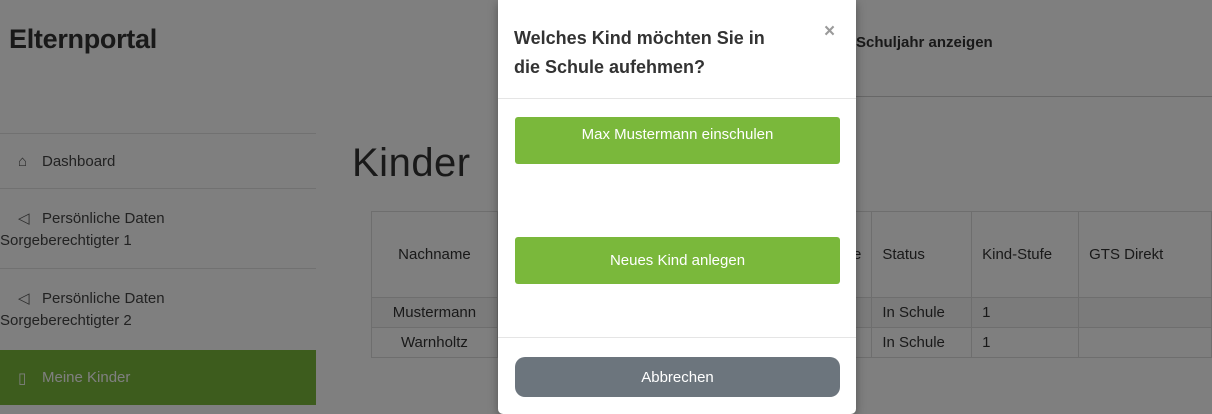 The width and height of the screenshot is (1212, 414). What do you see at coordinates (829, 31) in the screenshot?
I see `close-icon: ×` at bounding box center [829, 31].